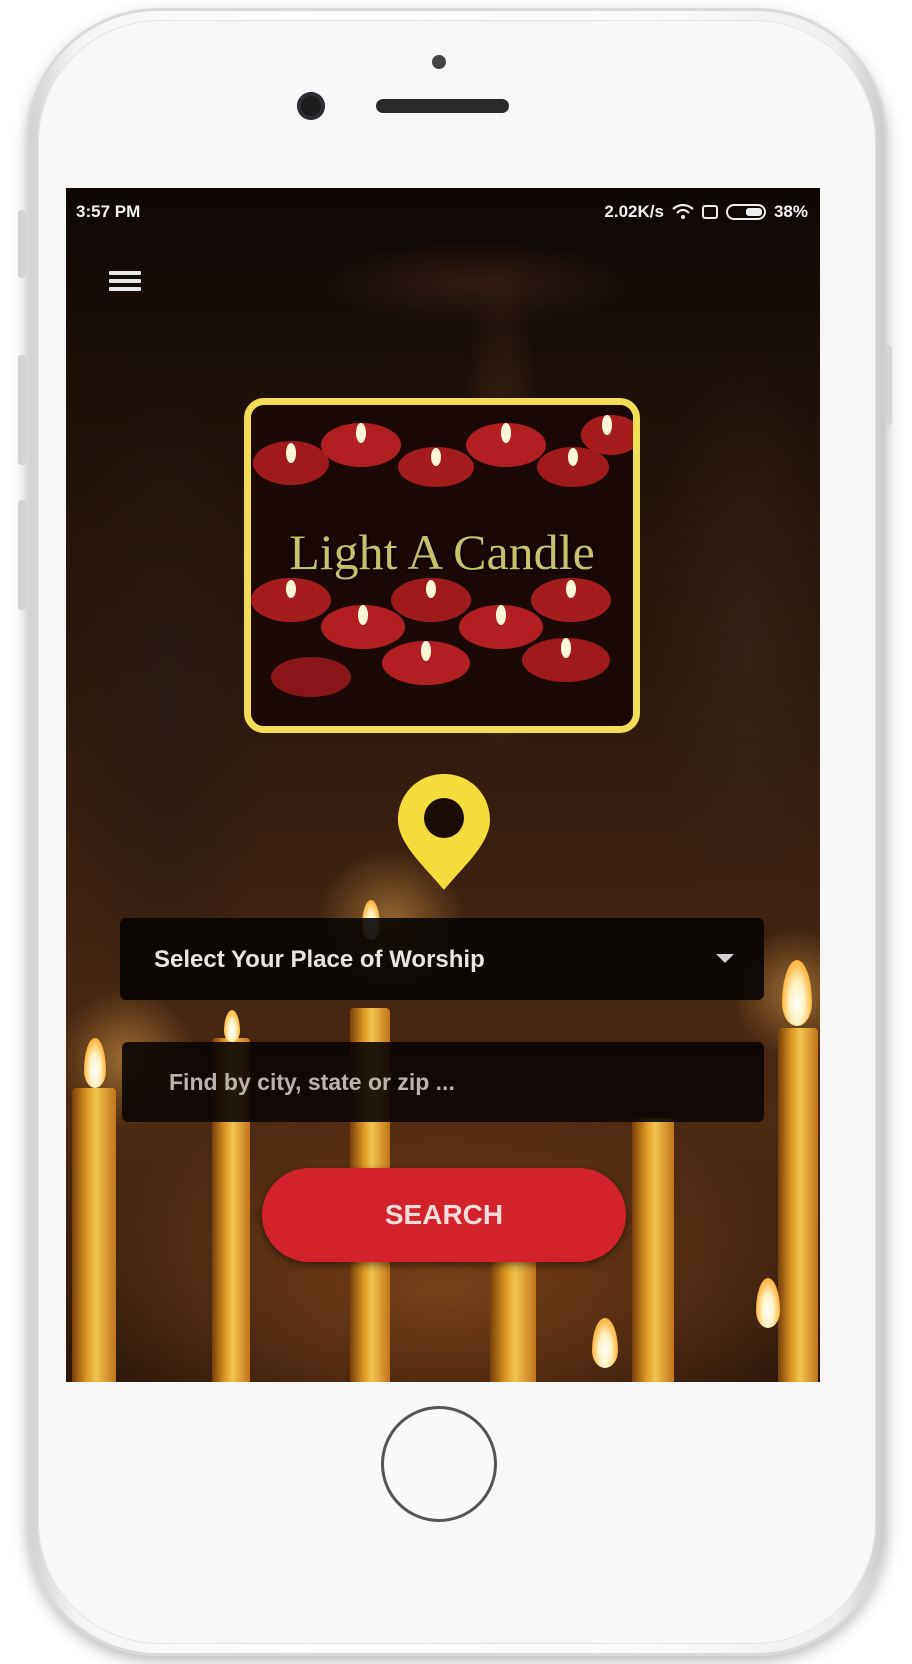  What do you see at coordinates (725, 958) in the screenshot?
I see `chevron-down-icon` at bounding box center [725, 958].